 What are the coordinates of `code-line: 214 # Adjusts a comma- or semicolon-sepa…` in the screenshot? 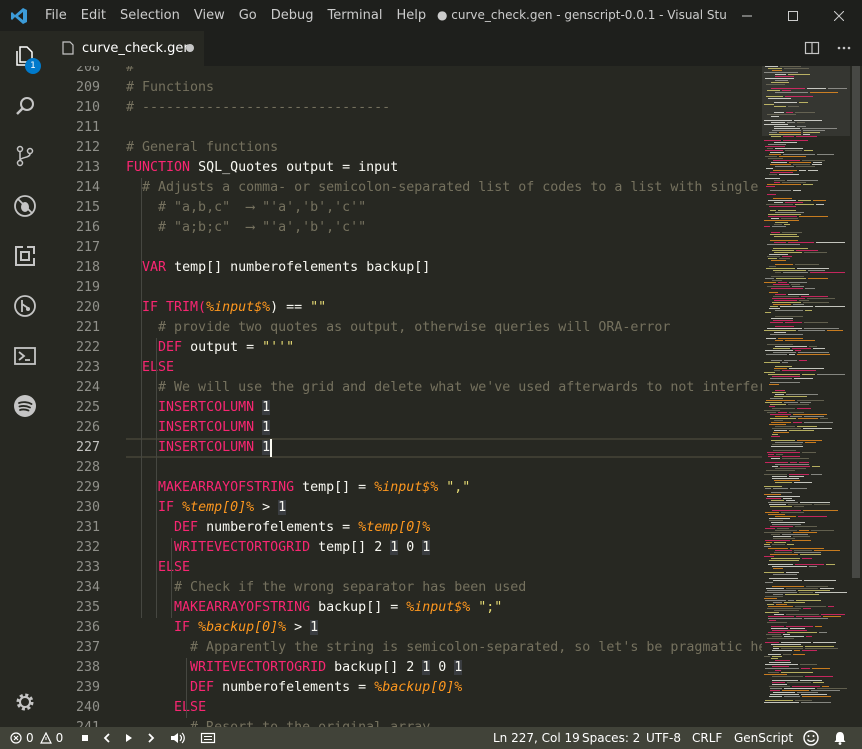 It's located at (406, 188).